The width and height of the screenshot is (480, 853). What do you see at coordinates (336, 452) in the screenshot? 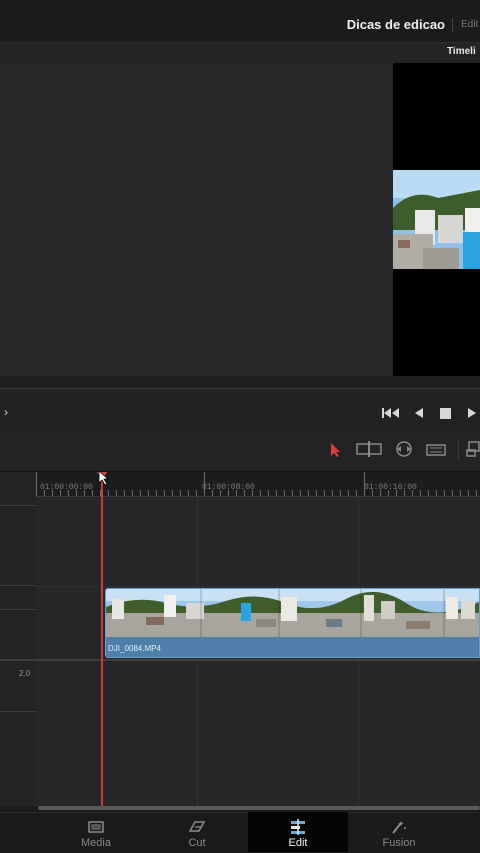
I see `selection-tool-icon` at bounding box center [336, 452].